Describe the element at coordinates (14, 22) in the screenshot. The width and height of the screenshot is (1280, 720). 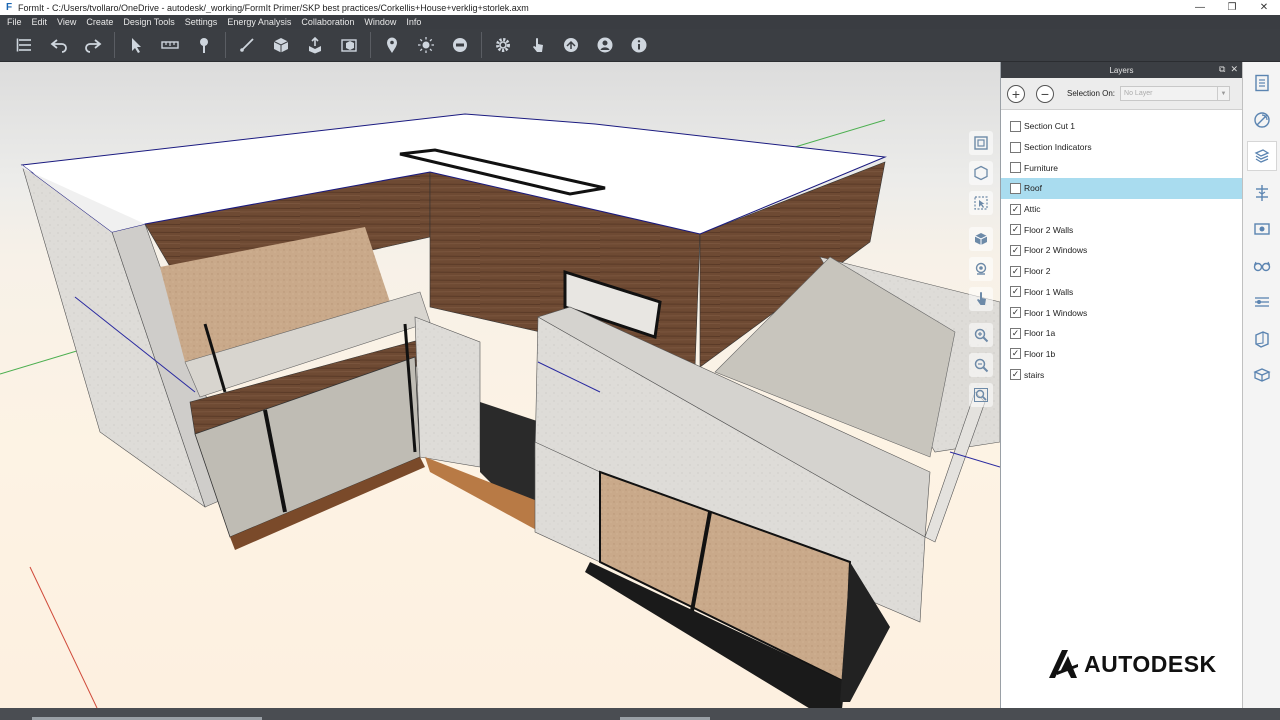
I see `menu-file: File` at that location.